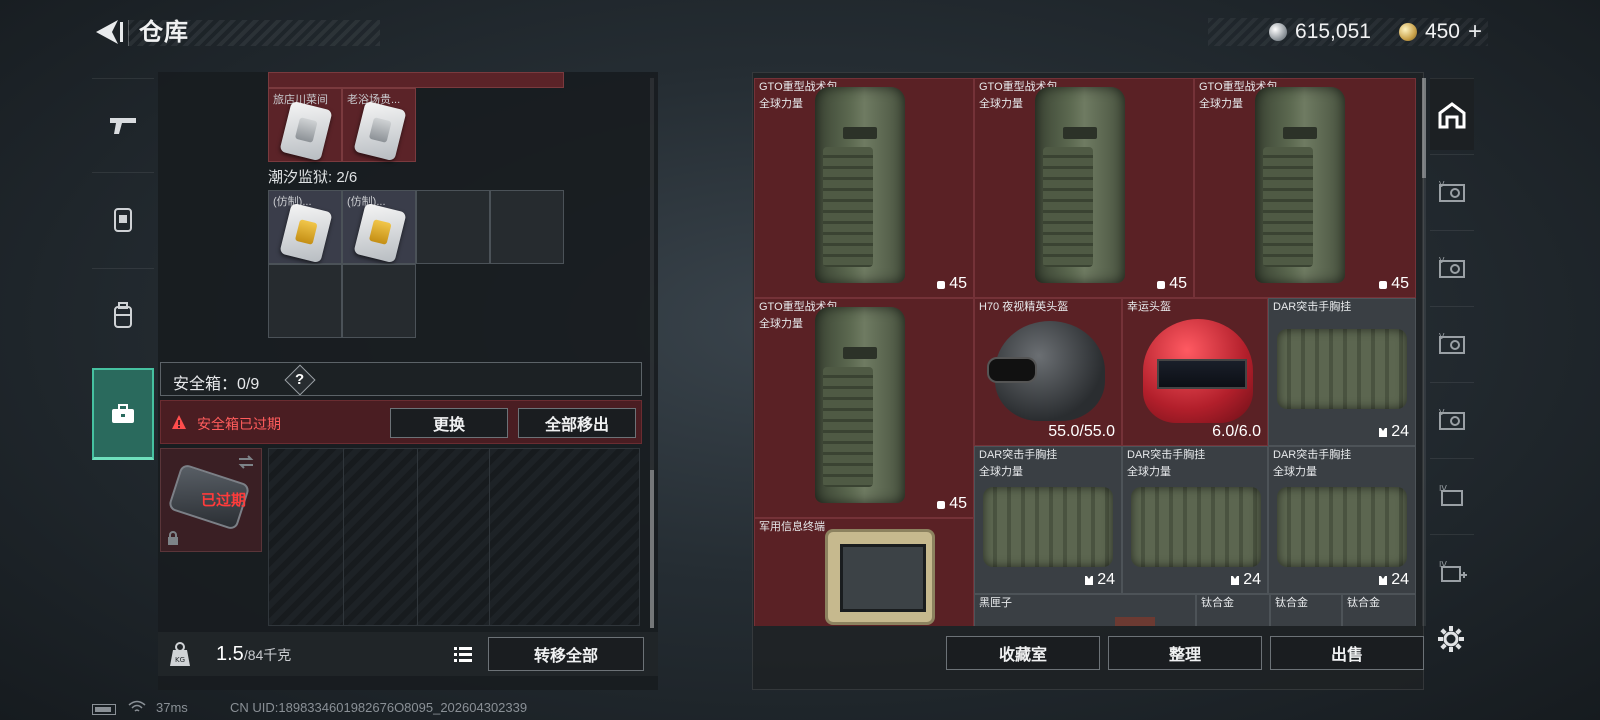  I want to click on stash-item-rig: DAR突击手胸挂 24, so click(1342, 372).